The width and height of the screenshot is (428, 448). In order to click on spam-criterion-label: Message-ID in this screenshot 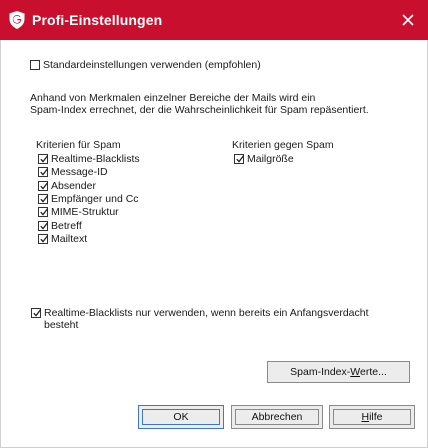, I will do `click(79, 172)`.